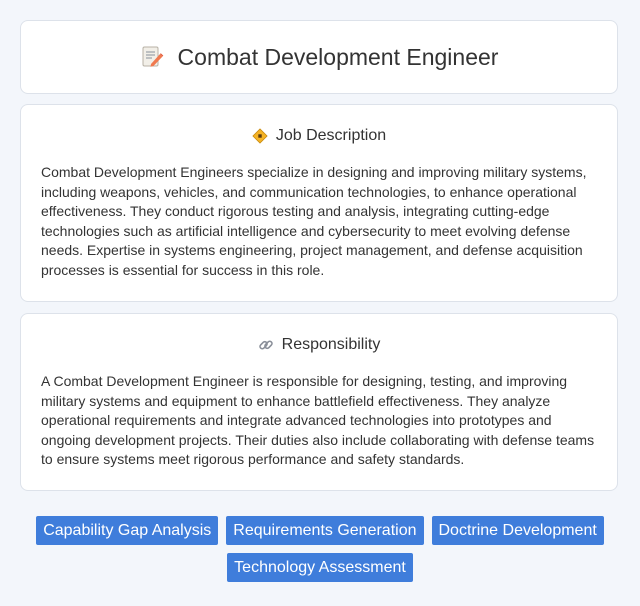 The height and width of the screenshot is (606, 640). What do you see at coordinates (260, 136) in the screenshot?
I see `diamond-sign-icon` at bounding box center [260, 136].